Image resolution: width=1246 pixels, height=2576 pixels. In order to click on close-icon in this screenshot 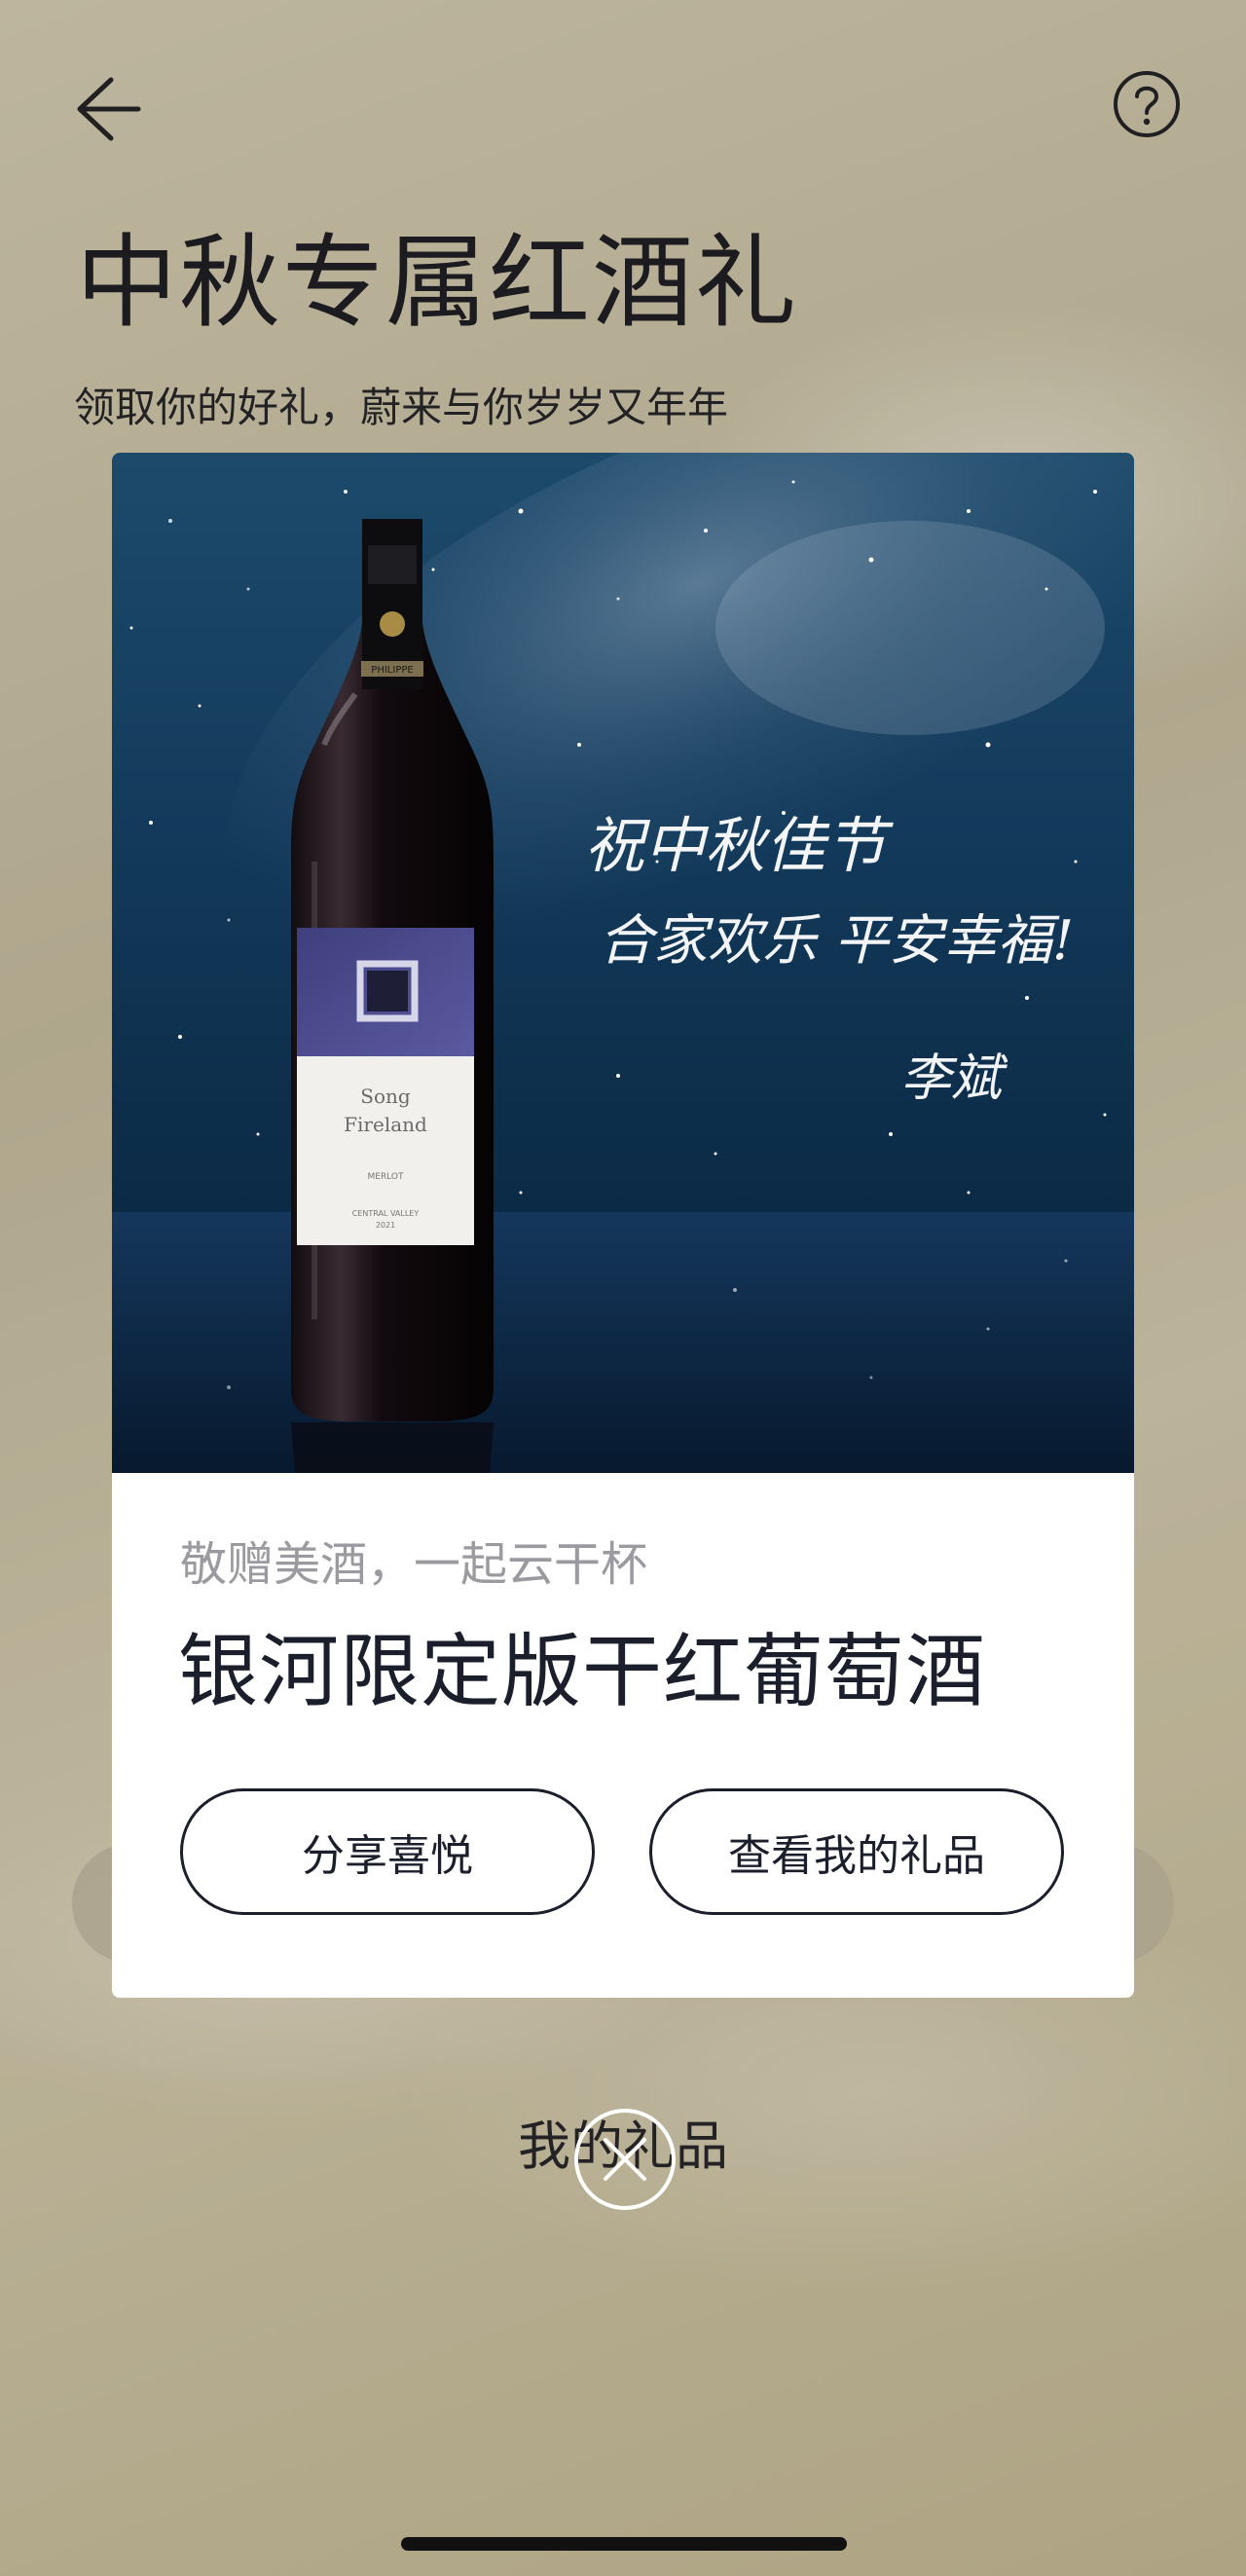, I will do `click(625, 2159)`.